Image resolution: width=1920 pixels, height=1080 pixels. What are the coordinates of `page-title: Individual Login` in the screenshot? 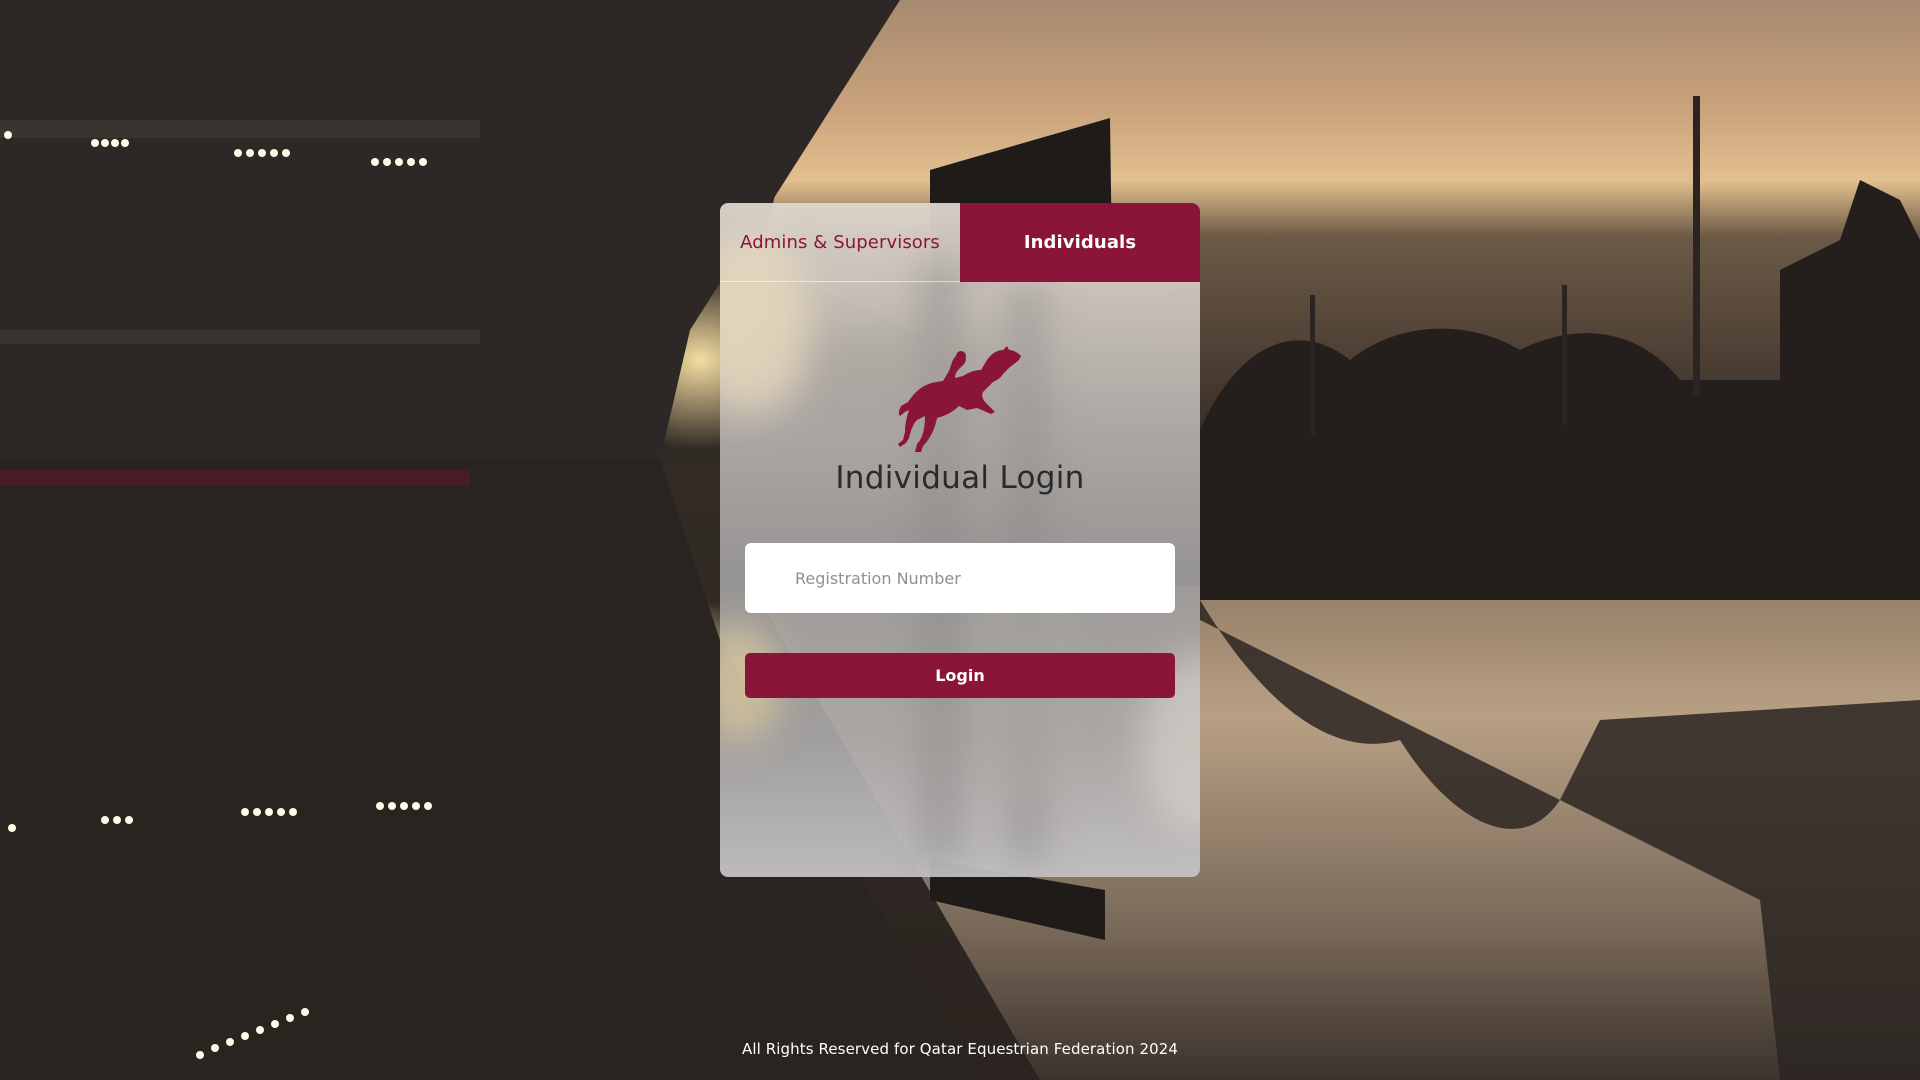 It's located at (960, 478).